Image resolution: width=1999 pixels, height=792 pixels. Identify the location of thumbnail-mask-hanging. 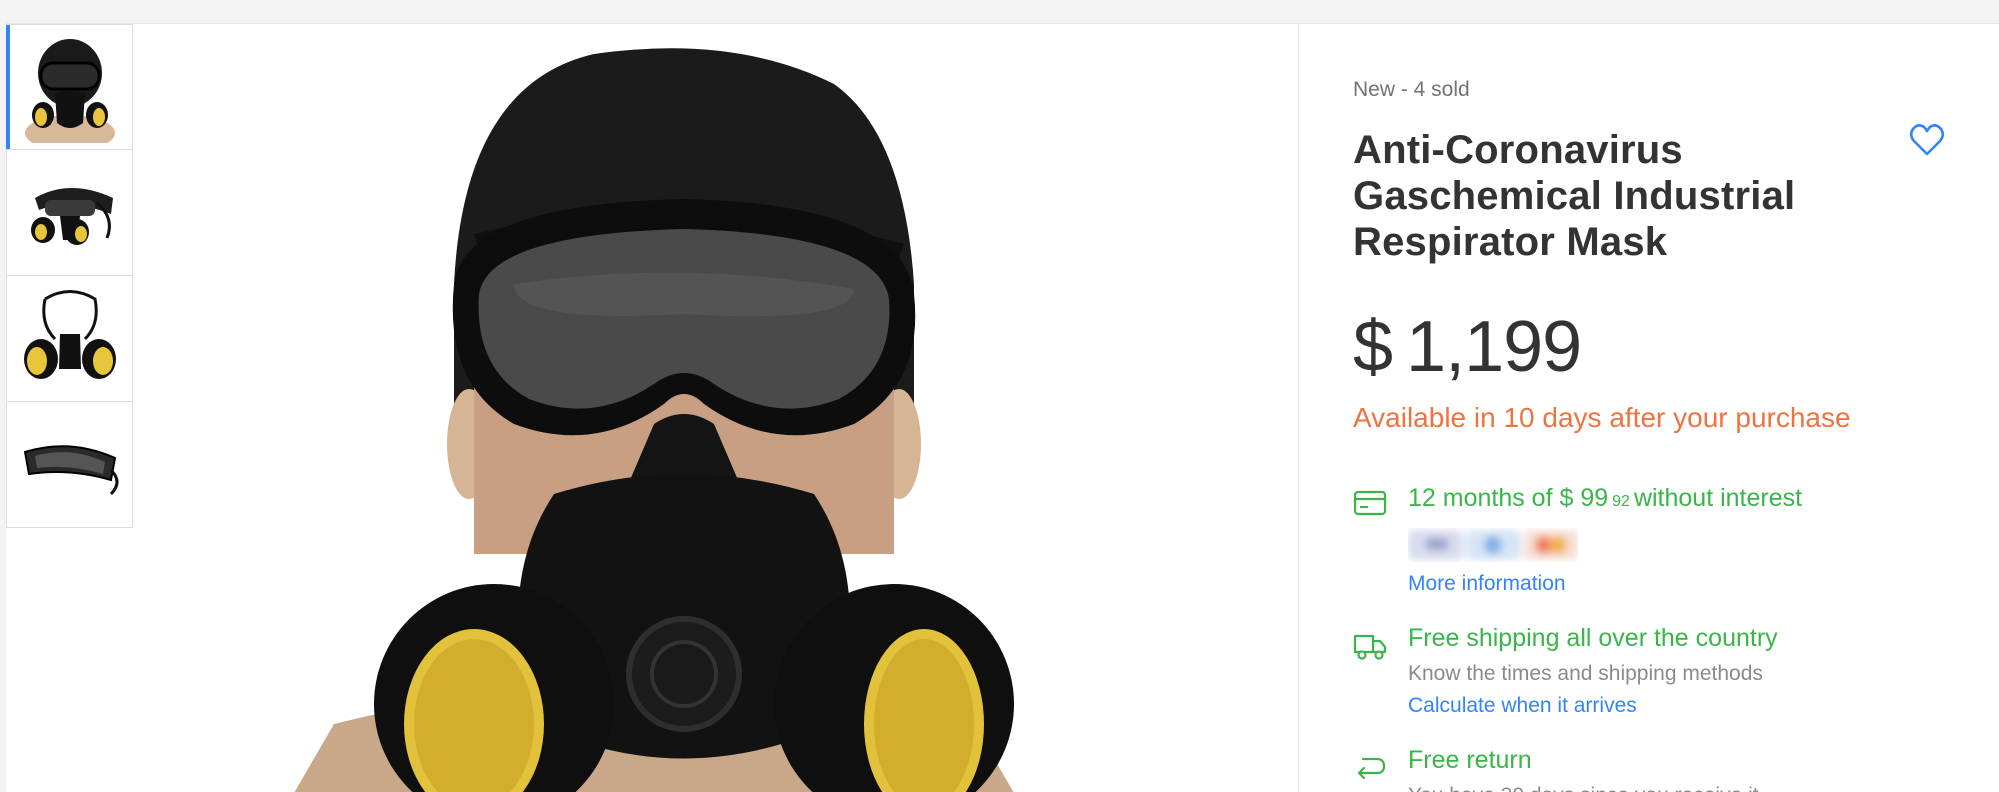
(69, 339).